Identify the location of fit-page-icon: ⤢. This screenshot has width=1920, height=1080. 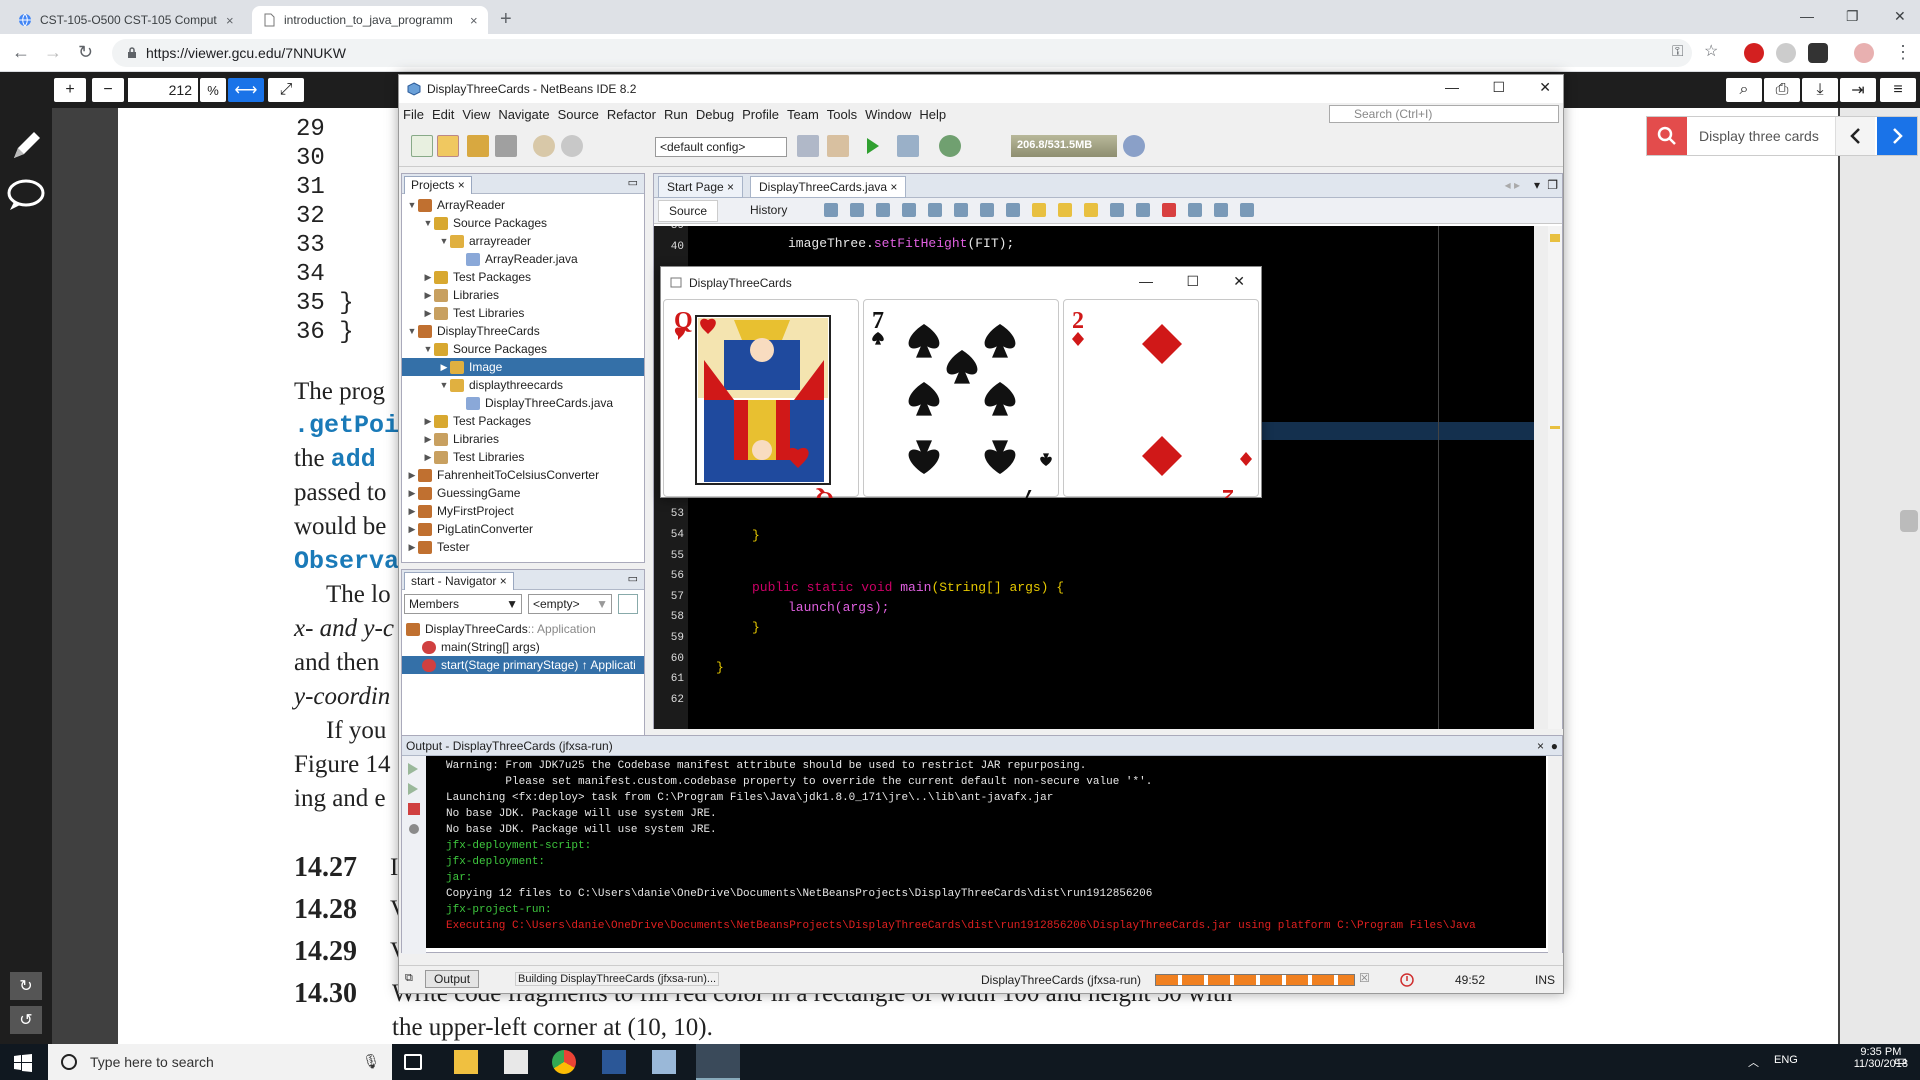
(286, 90).